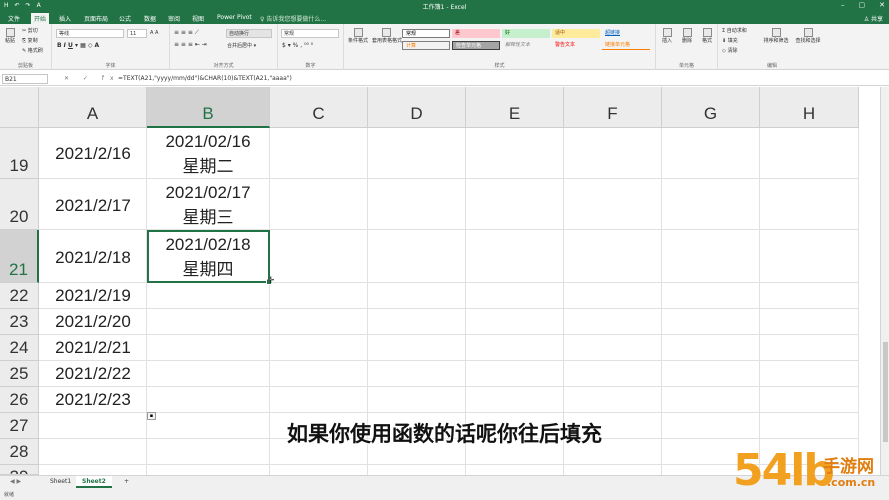 The image size is (889, 500). I want to click on cell-a26: 2021/2/23, so click(93, 400).